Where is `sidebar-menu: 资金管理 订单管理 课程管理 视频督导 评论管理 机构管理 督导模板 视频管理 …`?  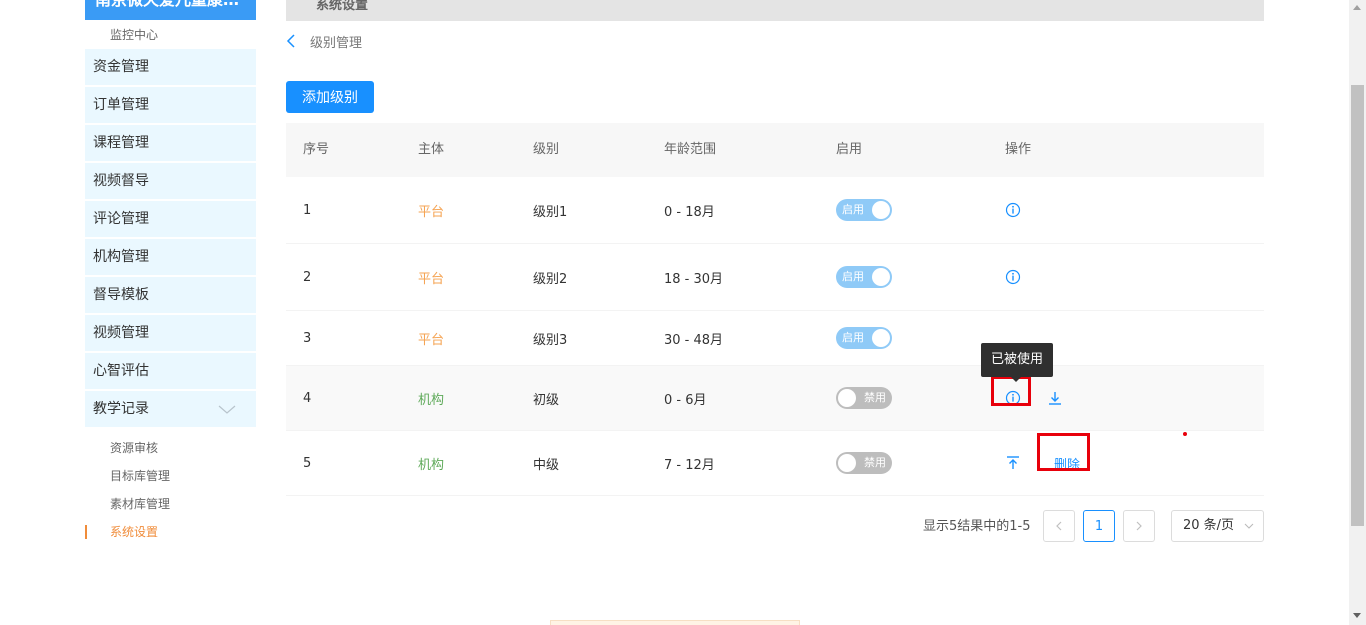
sidebar-menu: 资金管理 订单管理 课程管理 视频督导 评论管理 机构管理 督导模板 视频管理 … is located at coordinates (170, 239).